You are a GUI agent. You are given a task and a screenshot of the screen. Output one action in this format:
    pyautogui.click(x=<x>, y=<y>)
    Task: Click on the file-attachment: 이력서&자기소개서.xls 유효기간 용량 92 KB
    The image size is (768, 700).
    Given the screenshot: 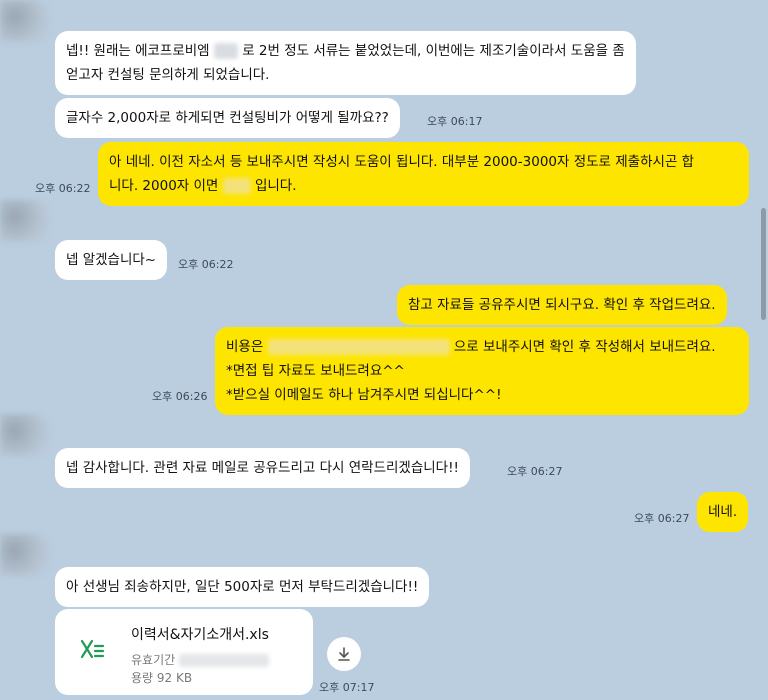 What is the action you would take?
    pyautogui.click(x=184, y=652)
    